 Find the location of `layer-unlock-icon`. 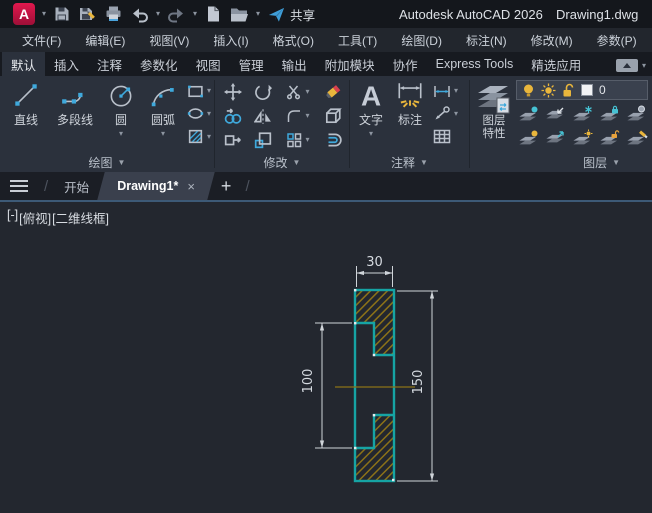

layer-unlock-icon is located at coordinates (568, 90).